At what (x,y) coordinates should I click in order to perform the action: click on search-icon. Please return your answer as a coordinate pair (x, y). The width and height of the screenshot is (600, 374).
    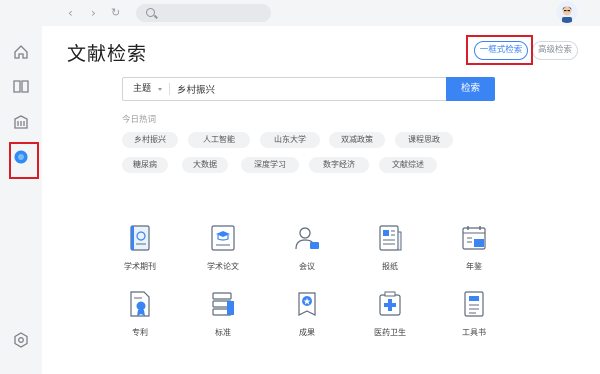
    Looking at the image, I should click on (150, 12).